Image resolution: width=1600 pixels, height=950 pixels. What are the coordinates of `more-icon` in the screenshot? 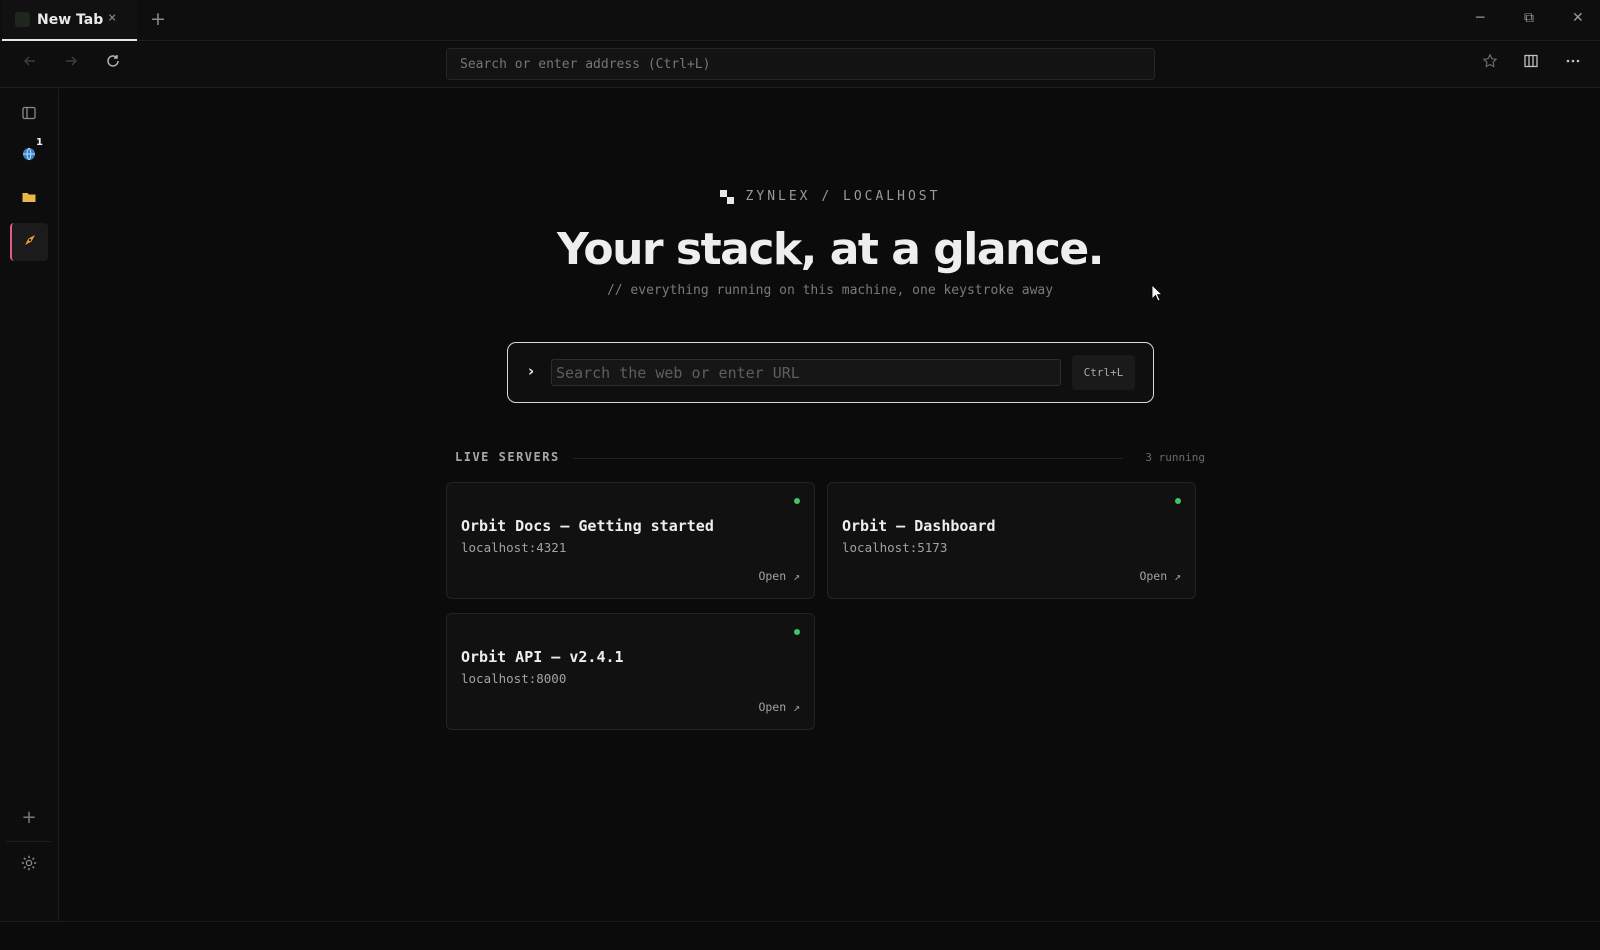 It's located at (1573, 63).